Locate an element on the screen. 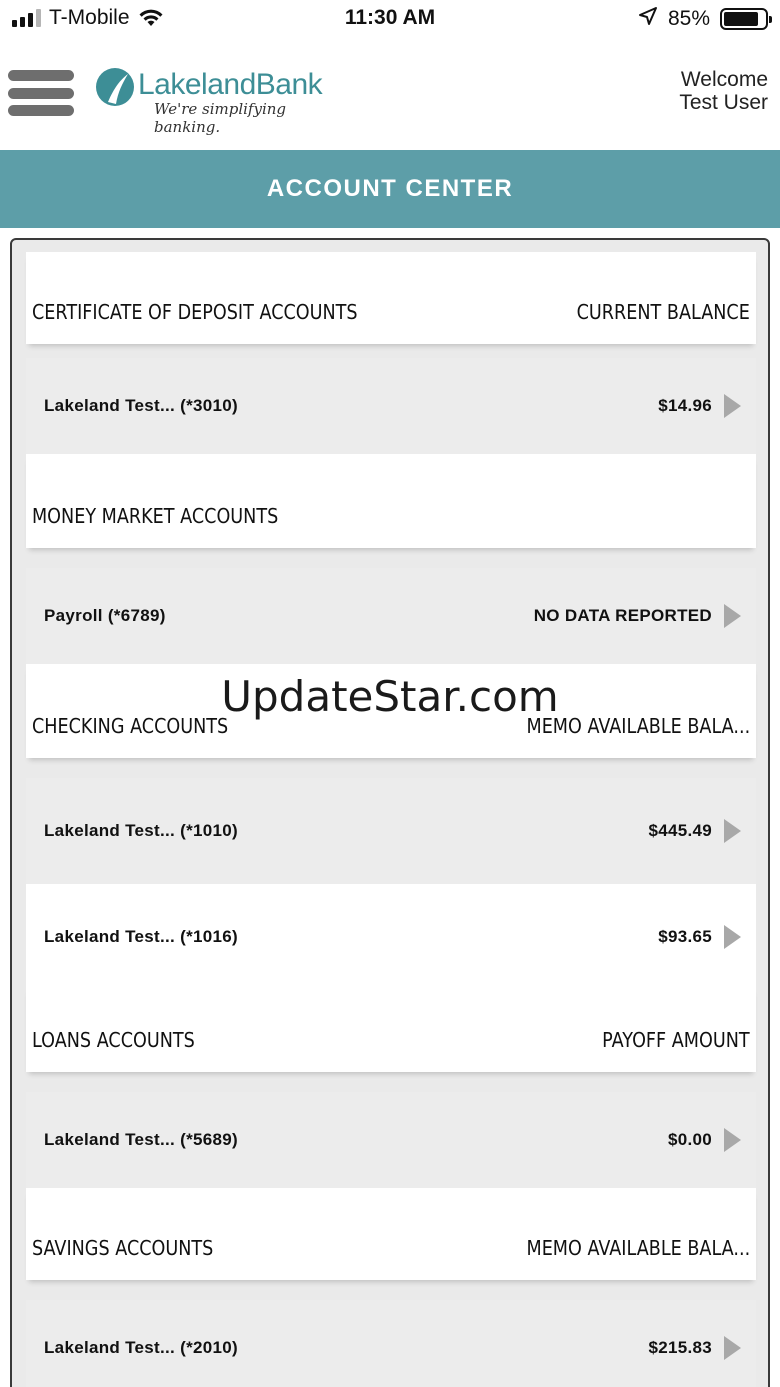 The height and width of the screenshot is (1387, 780). section-column-label: PAYOFF AMOUNT is located at coordinates (676, 1040).